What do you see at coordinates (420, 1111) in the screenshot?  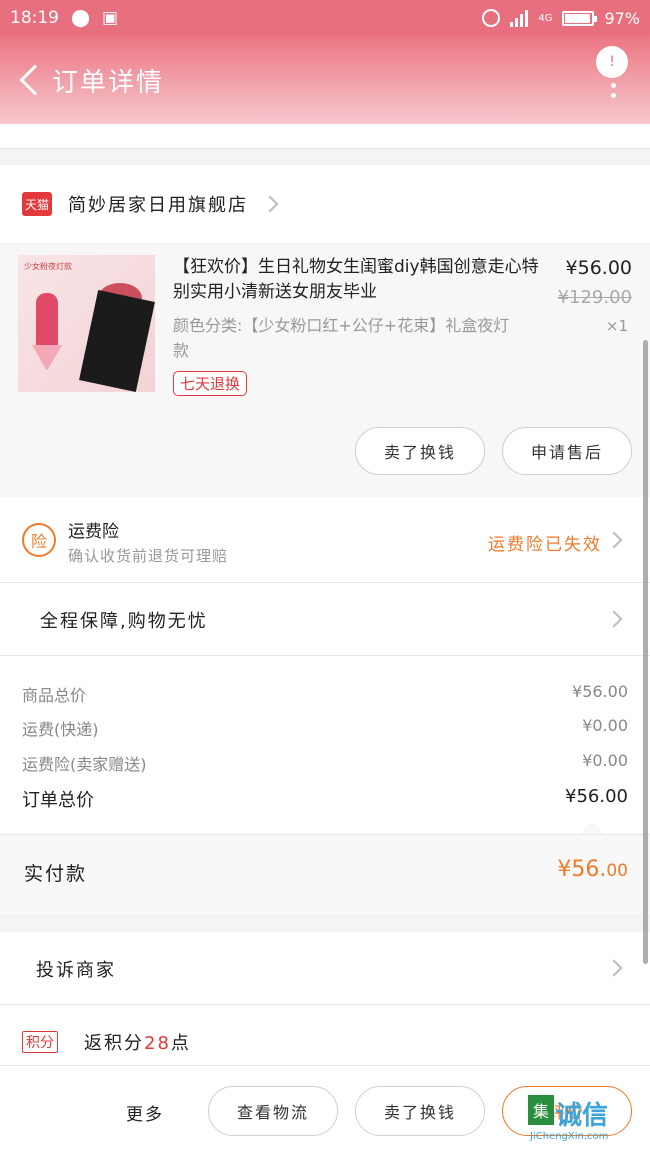 I see `sell-button-bottom: 卖了换钱` at bounding box center [420, 1111].